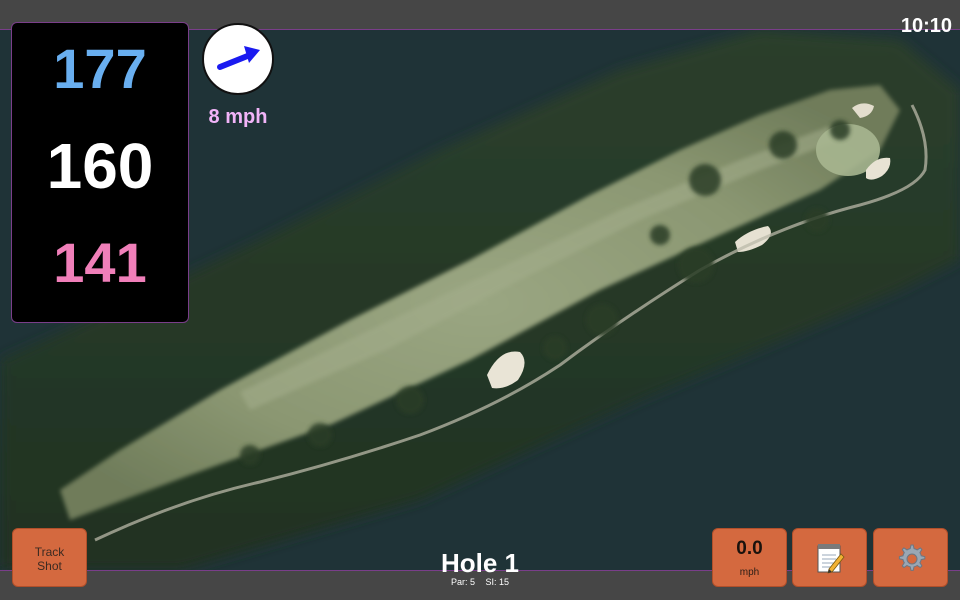 The height and width of the screenshot is (600, 960). Describe the element at coordinates (497, 582) in the screenshot. I see `hole-stroke-index: SI: 15` at that location.